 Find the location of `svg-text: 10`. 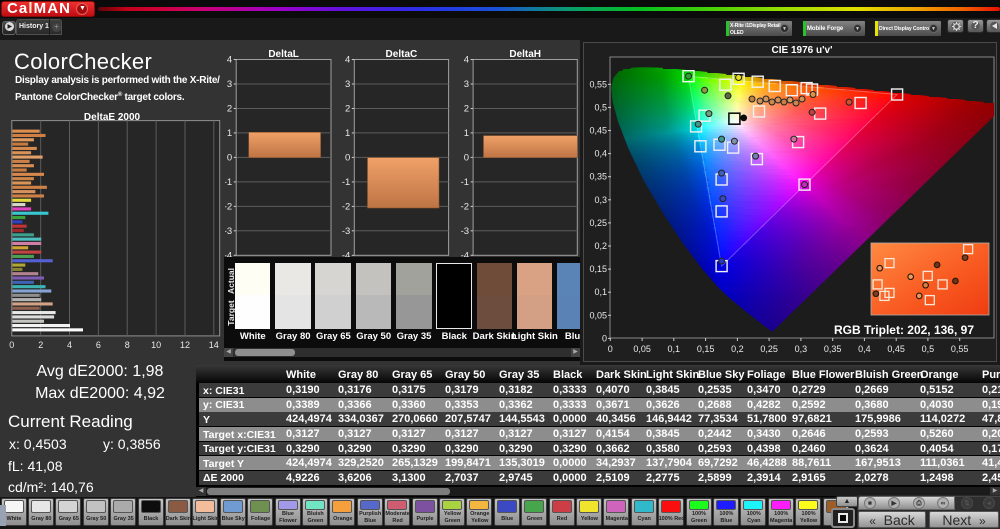

svg-text: 10 is located at coordinates (156, 345).